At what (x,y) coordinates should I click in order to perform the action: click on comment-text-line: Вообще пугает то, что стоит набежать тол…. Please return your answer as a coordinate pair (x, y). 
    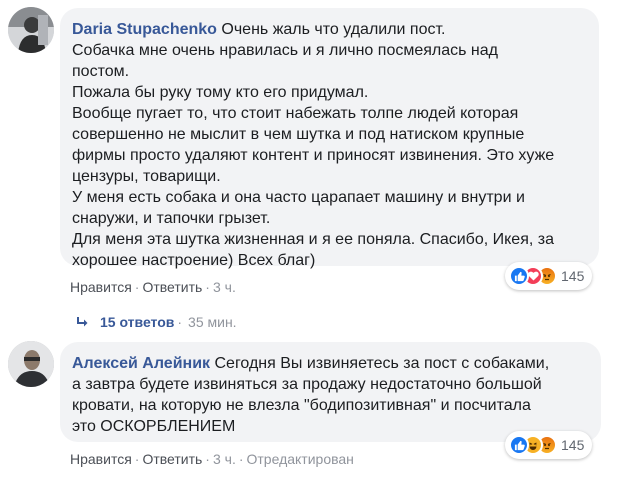
    Looking at the image, I should click on (295, 113).